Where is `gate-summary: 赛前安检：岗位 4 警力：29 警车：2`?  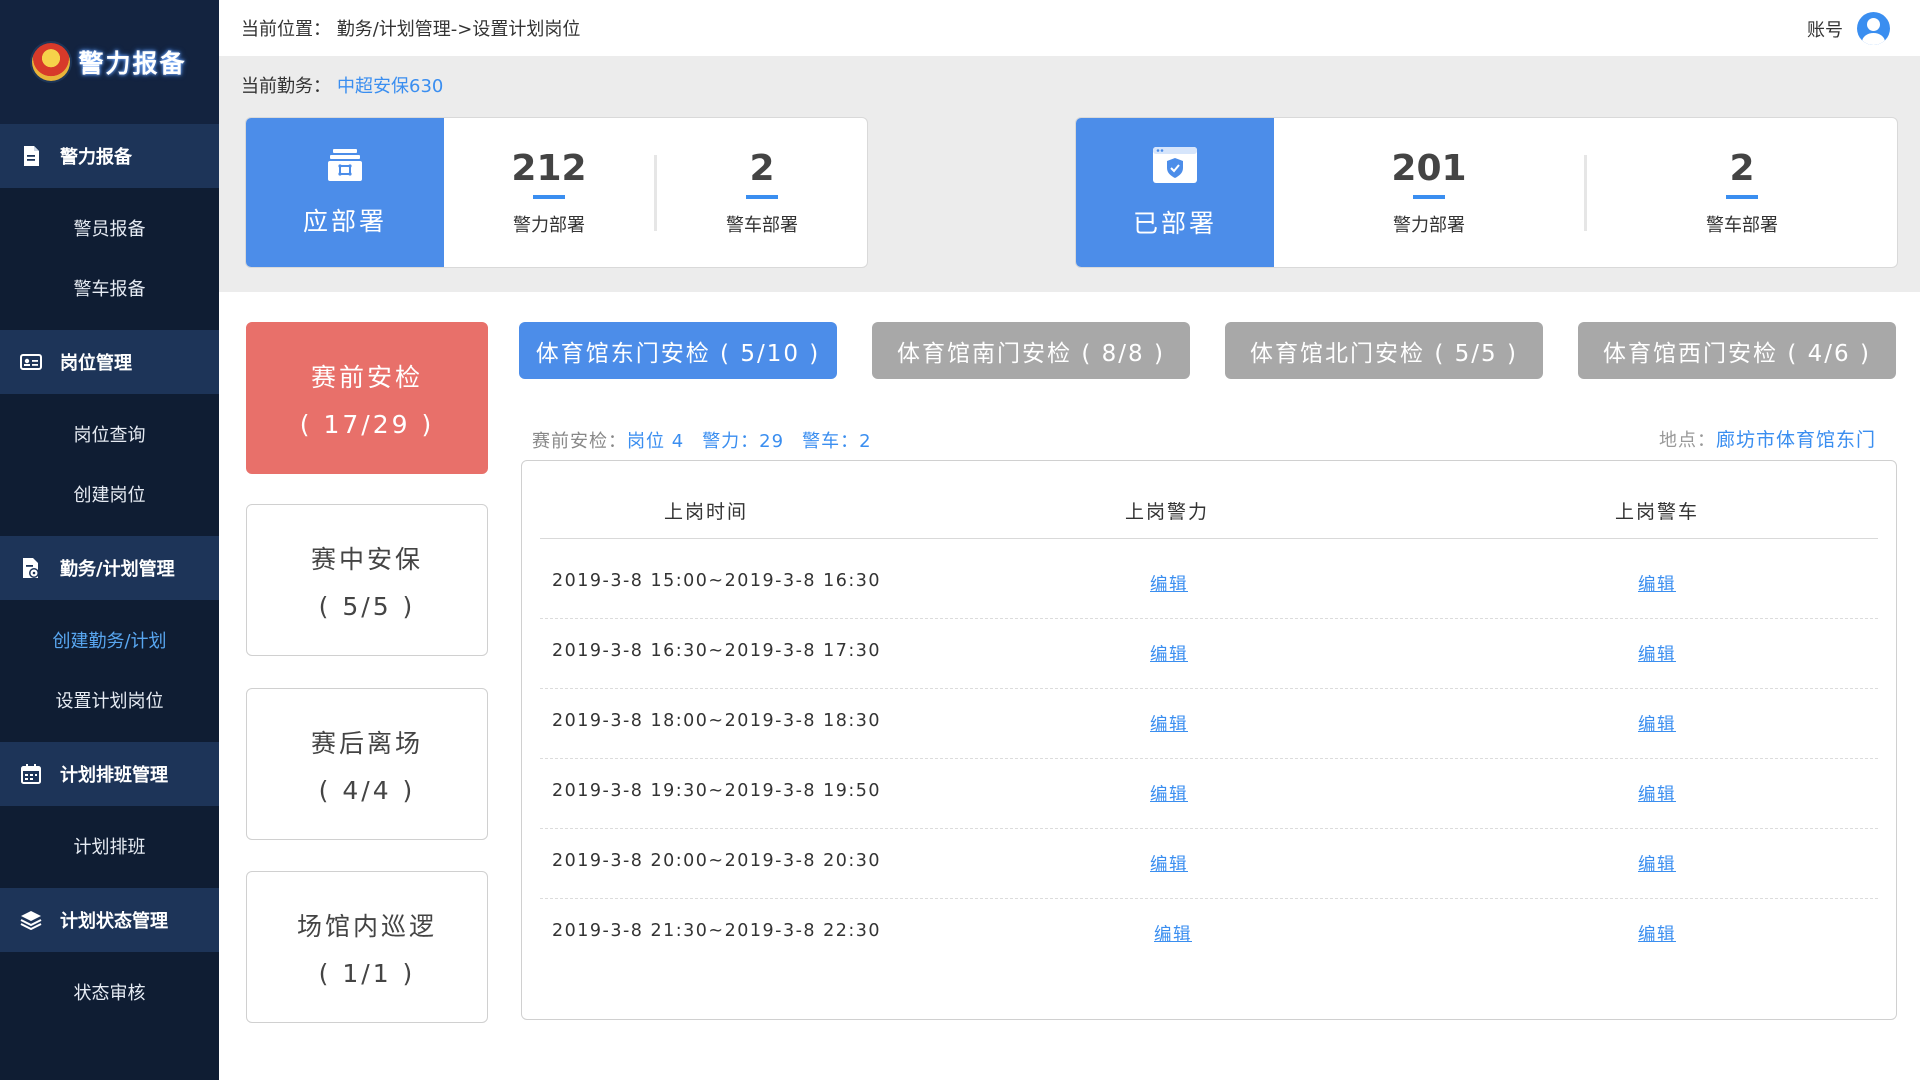
gate-summary: 赛前安检：岗位 4 警力：29 警车：2 is located at coordinates (702, 440).